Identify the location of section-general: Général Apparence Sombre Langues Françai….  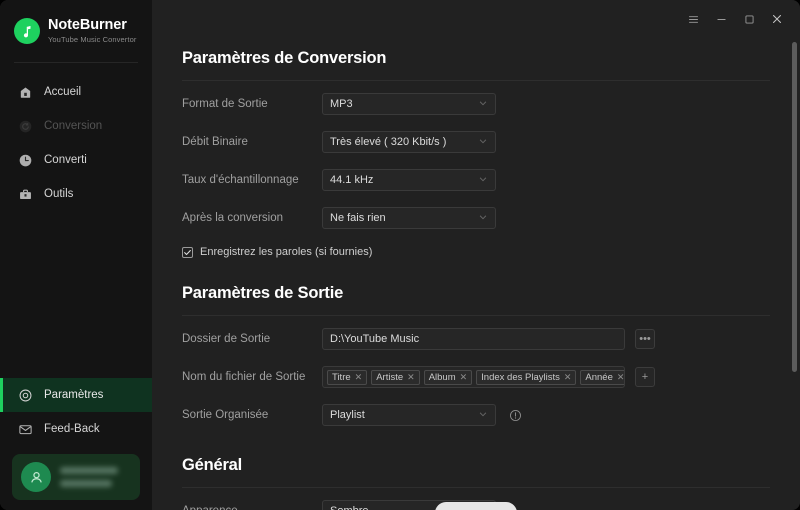
(476, 470).